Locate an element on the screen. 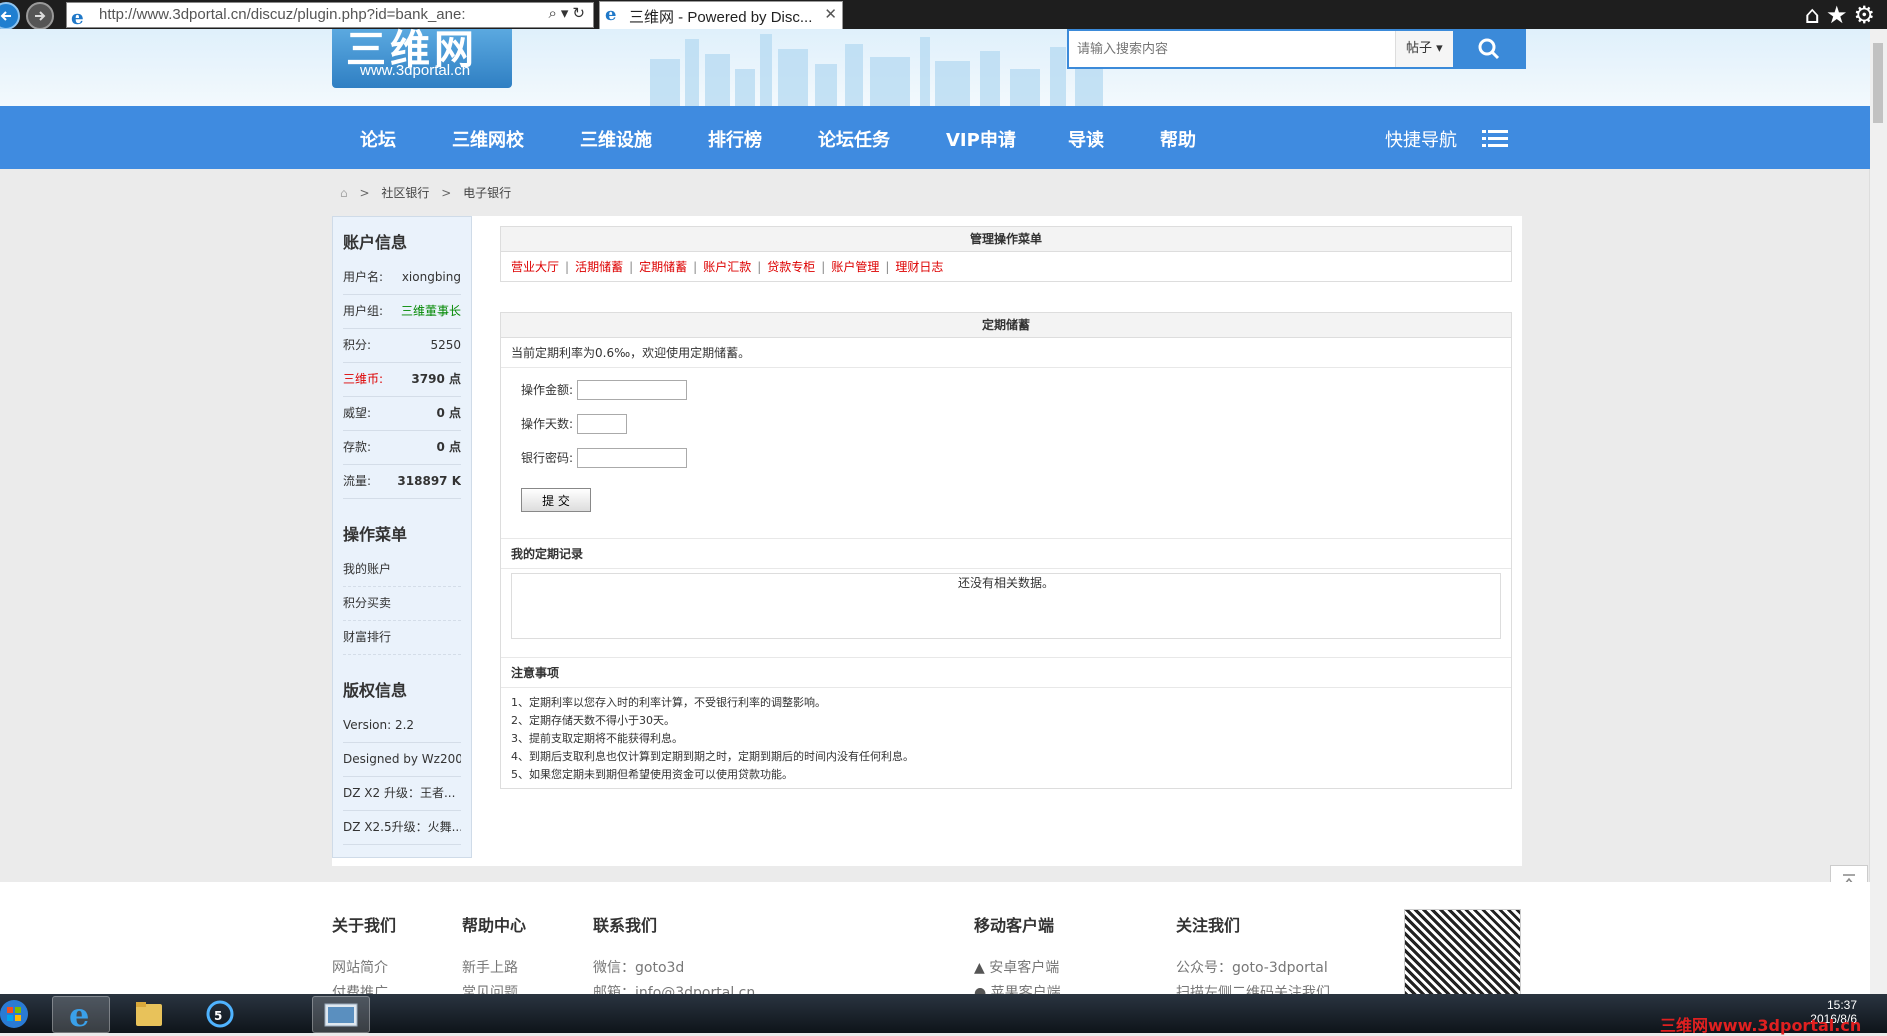 Image resolution: width=1887 pixels, height=1036 pixels. footer-about-link: 网站简介 is located at coordinates (364, 968).